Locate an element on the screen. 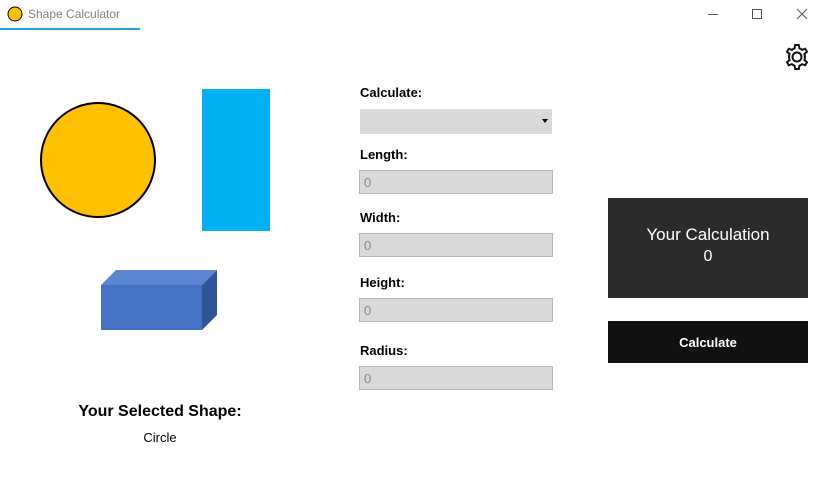 This screenshot has height=501, width=825. minimize-icon is located at coordinates (713, 14).